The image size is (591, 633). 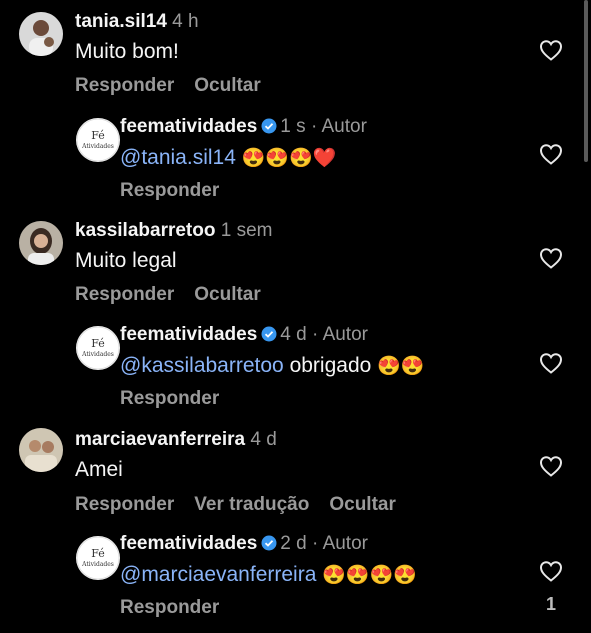 What do you see at coordinates (160, 439) in the screenshot?
I see `username: marciaevanferreira` at bounding box center [160, 439].